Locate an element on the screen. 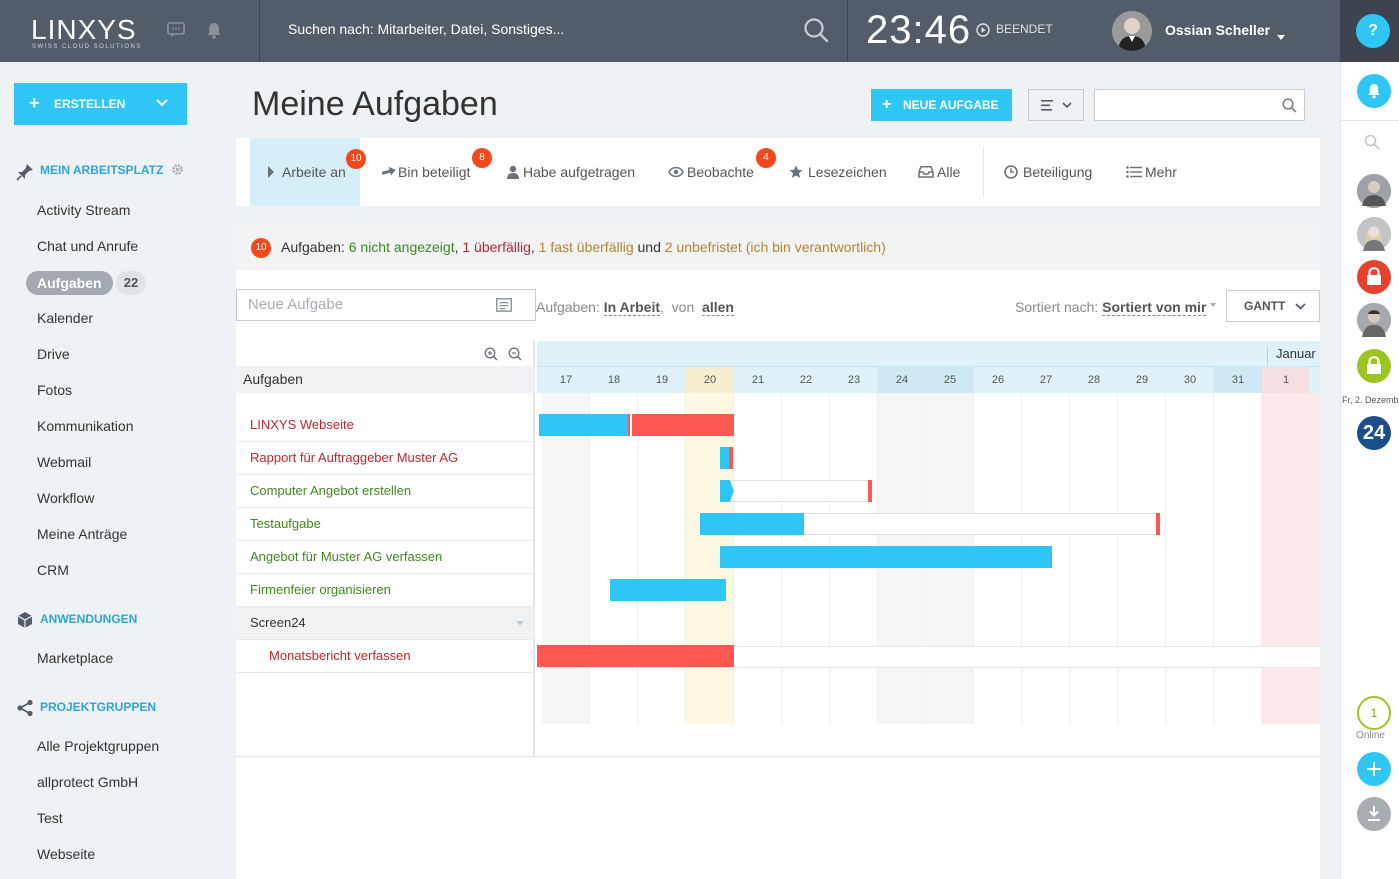 This screenshot has width=1399, height=879. notifications-button is located at coordinates (1374, 91).